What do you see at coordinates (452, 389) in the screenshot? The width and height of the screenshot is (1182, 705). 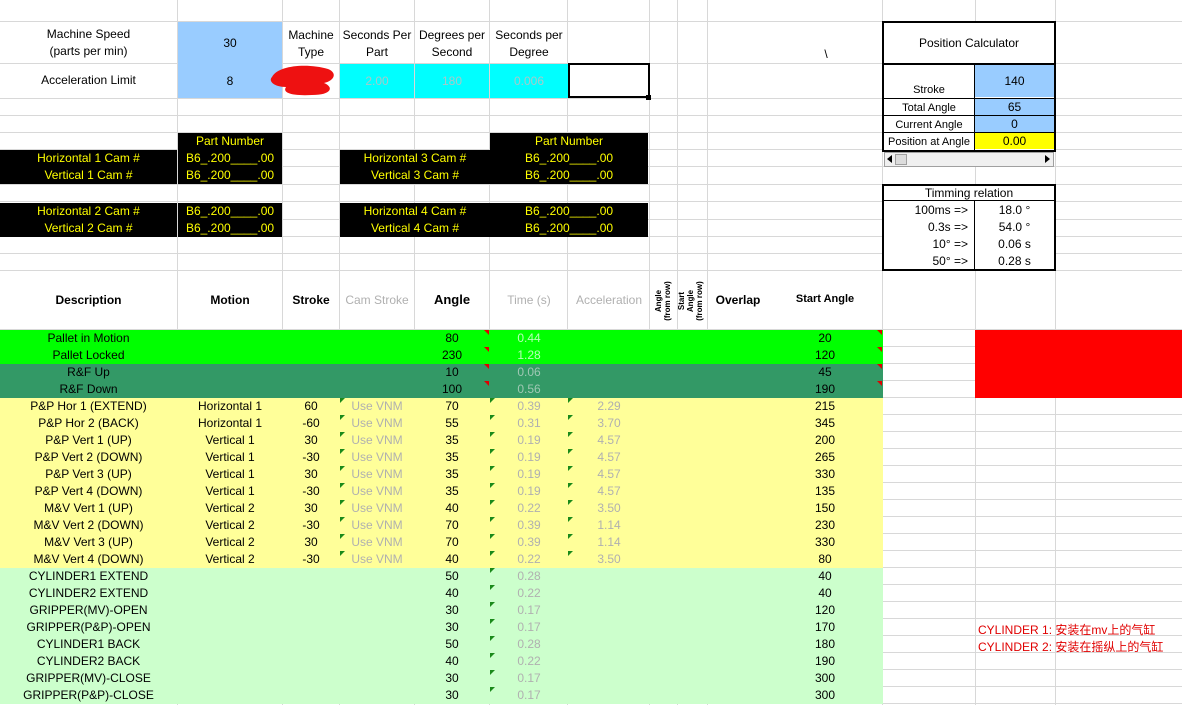 I see `row-angle: 100` at bounding box center [452, 389].